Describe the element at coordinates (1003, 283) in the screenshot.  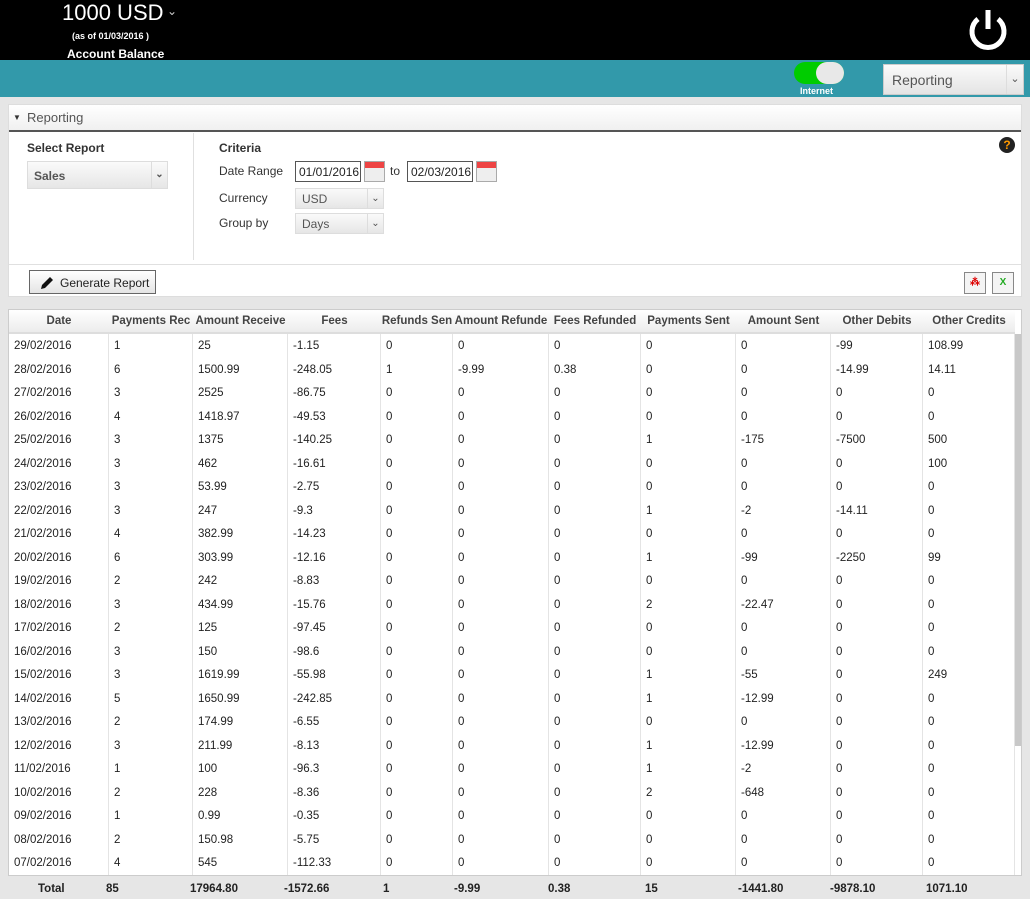
I see `excel-export-icon: X` at that location.